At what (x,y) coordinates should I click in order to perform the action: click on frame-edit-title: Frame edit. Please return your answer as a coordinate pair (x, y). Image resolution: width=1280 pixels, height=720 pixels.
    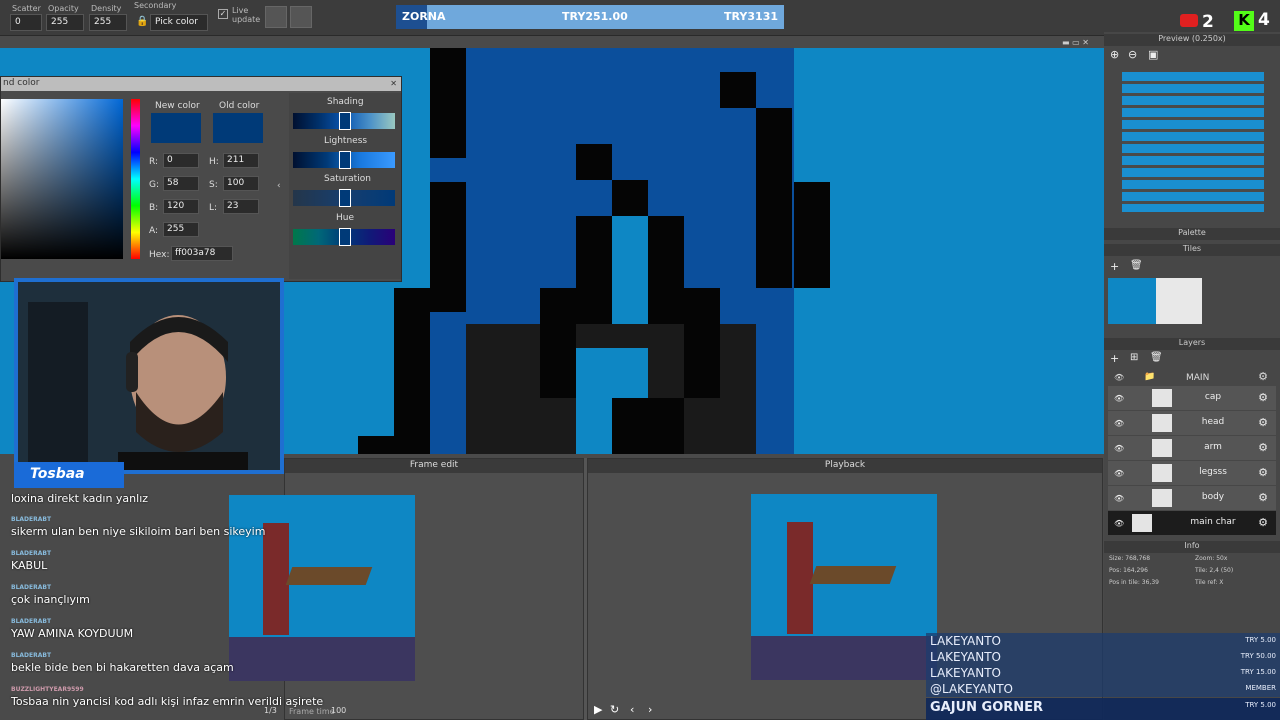
    Looking at the image, I should click on (434, 466).